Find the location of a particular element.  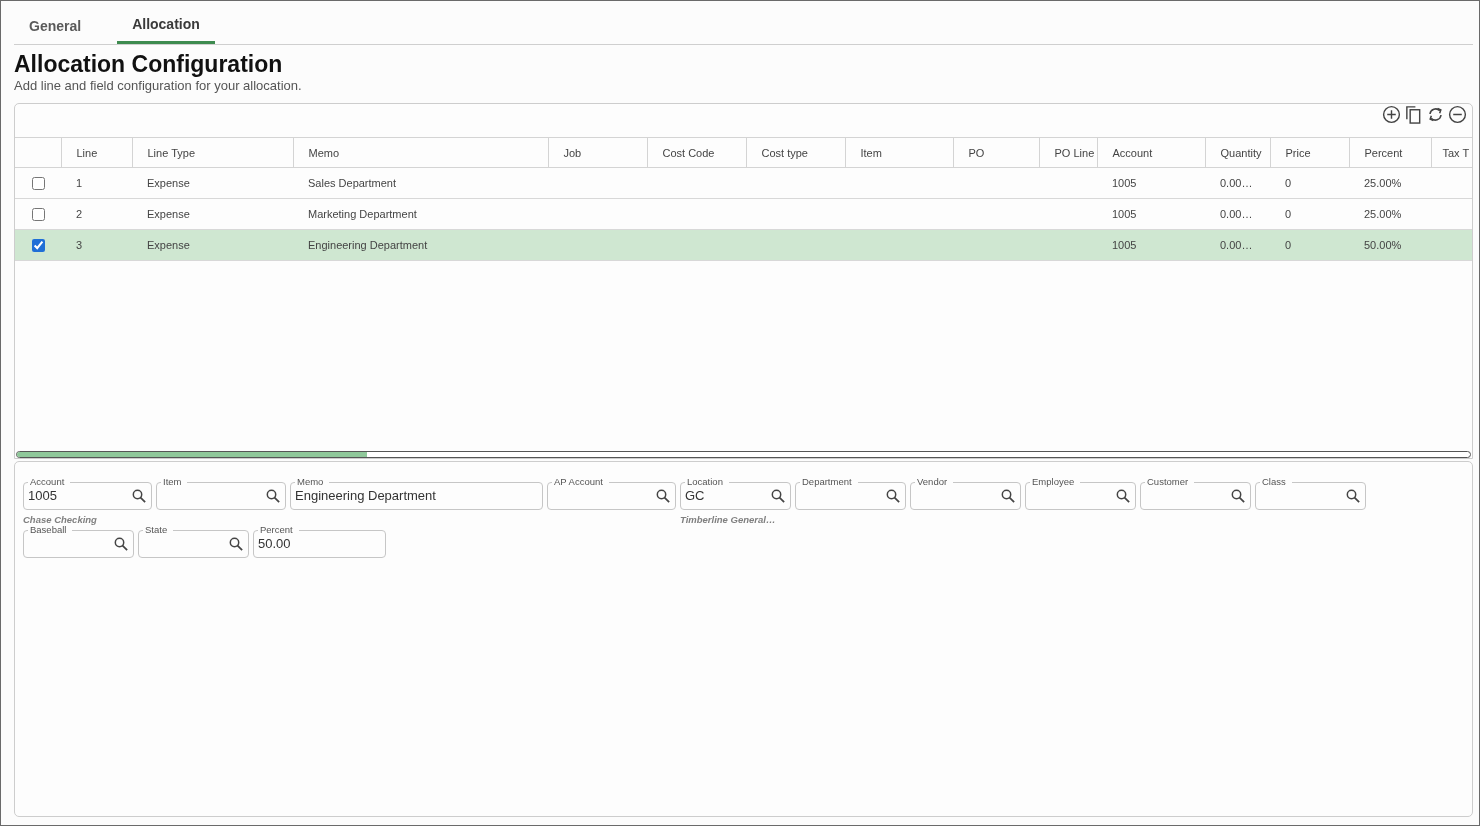

field-label: Department is located at coordinates (829, 481).